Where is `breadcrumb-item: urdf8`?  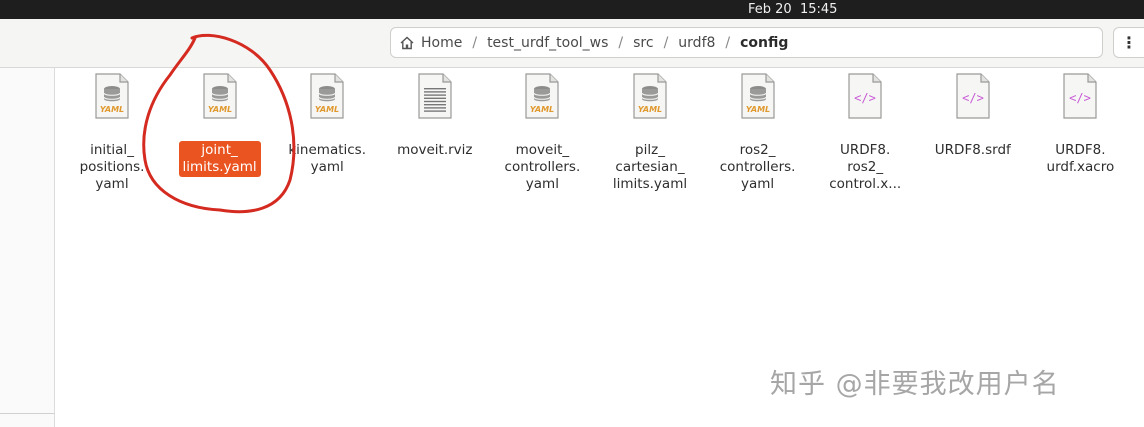
breadcrumb-item: urdf8 is located at coordinates (696, 43).